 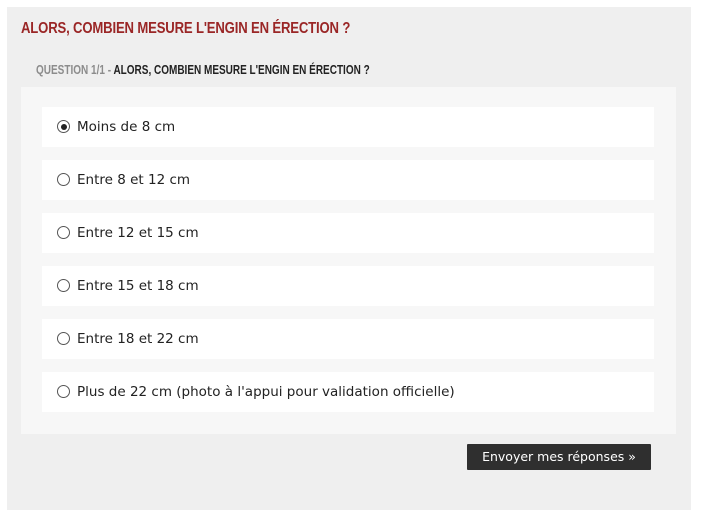 What do you see at coordinates (70, 70) in the screenshot?
I see `question-number: QUESTION 1/1` at bounding box center [70, 70].